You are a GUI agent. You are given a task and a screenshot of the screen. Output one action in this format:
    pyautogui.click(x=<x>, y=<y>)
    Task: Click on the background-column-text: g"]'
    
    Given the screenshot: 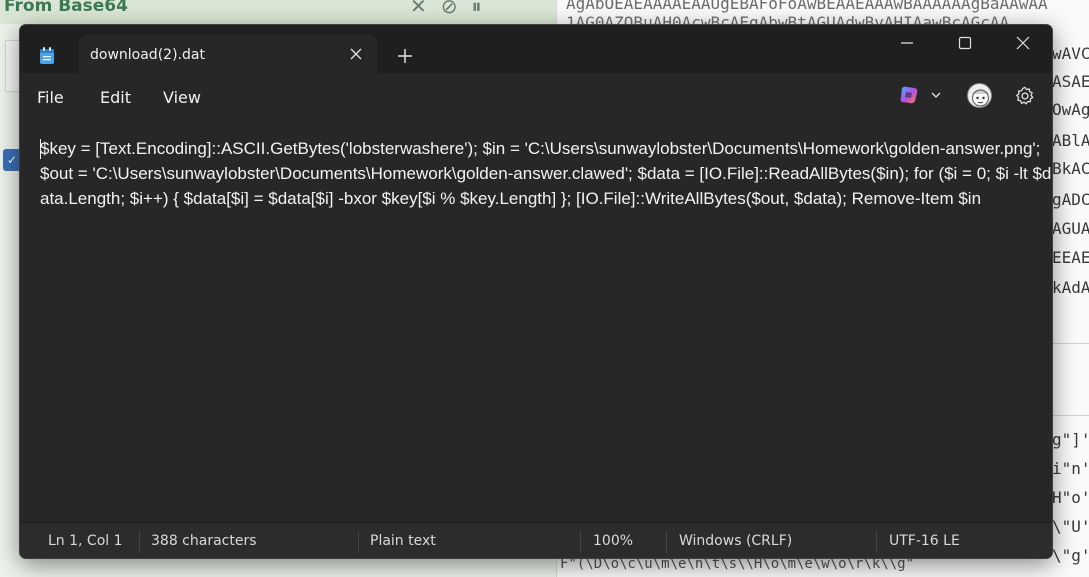 What is the action you would take?
    pyautogui.click(x=1070, y=439)
    